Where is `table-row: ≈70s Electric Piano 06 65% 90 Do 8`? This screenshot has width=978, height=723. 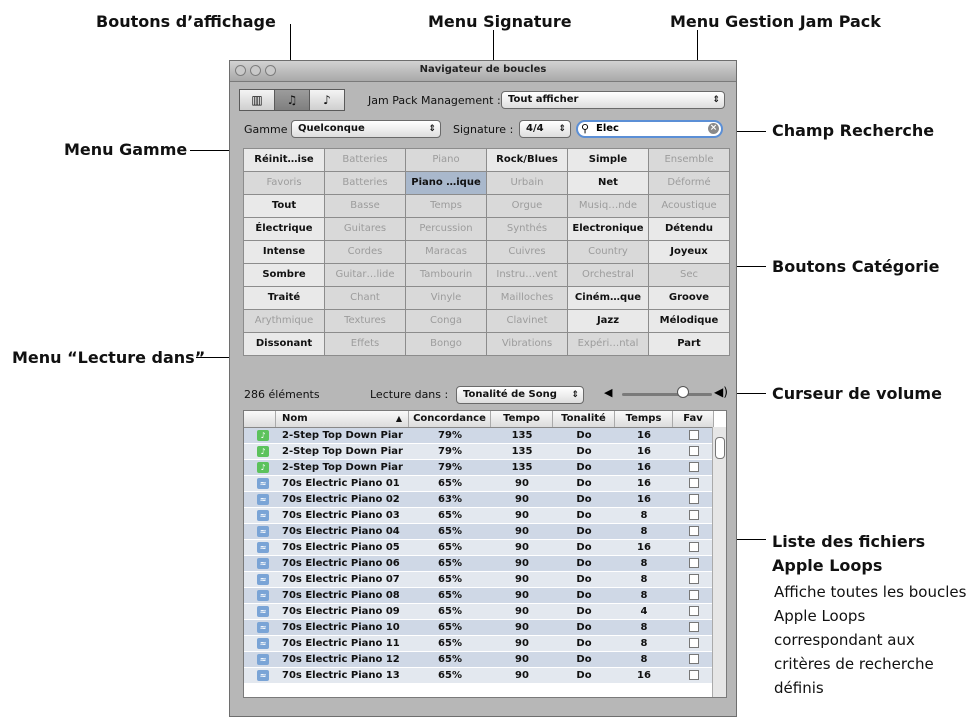 table-row: ≈70s Electric Piano 06 65% 90 Do 8 is located at coordinates (479, 563).